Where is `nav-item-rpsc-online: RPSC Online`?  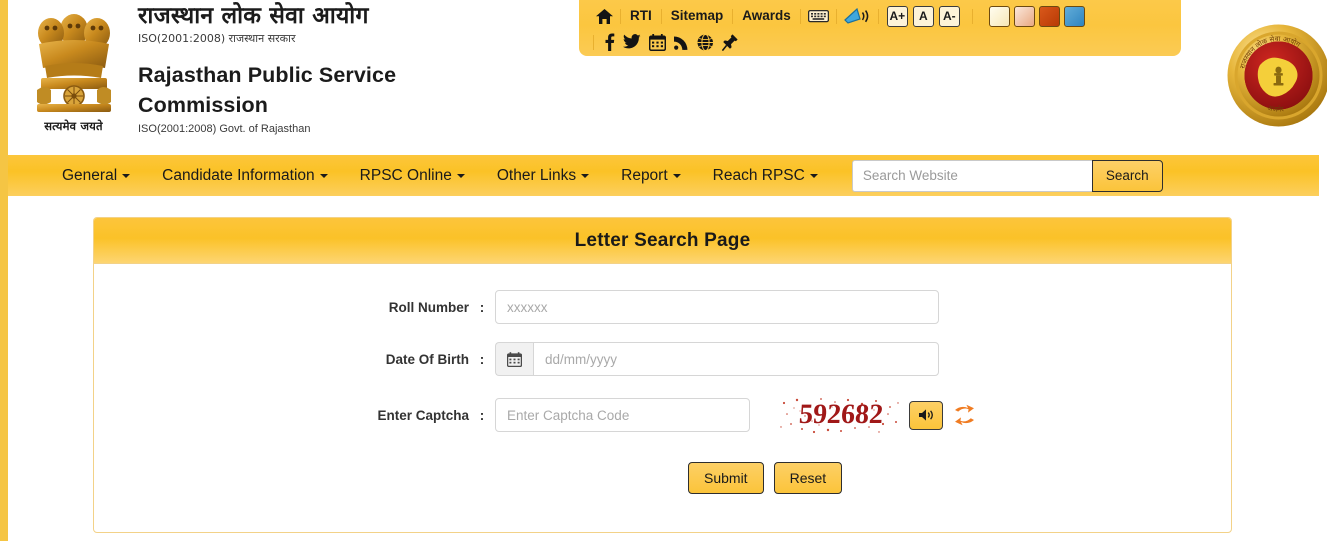
nav-item-rpsc-online: RPSC Online is located at coordinates (412, 175).